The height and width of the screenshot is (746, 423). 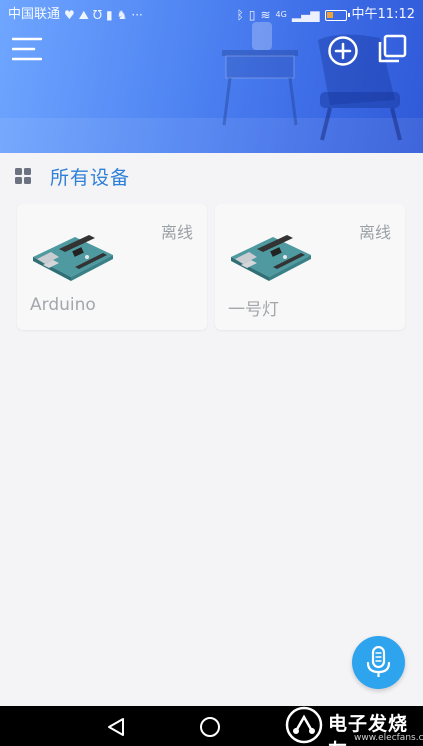 I want to click on bluetooth-icon: ᛒ, so click(x=240, y=15).